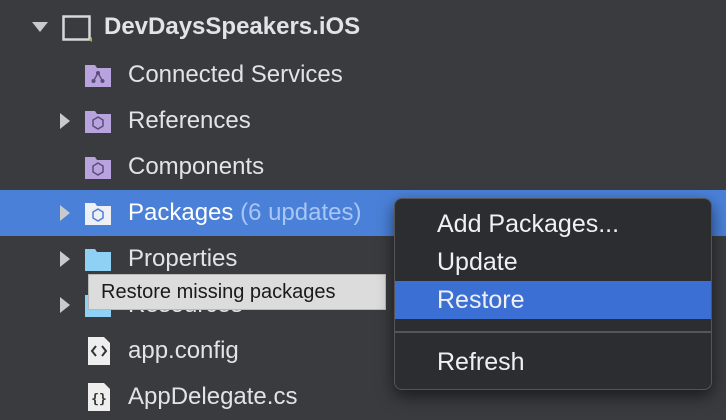 The width and height of the screenshot is (726, 420). Describe the element at coordinates (183, 350) in the screenshot. I see `tree-label-app-config: app.config` at that location.